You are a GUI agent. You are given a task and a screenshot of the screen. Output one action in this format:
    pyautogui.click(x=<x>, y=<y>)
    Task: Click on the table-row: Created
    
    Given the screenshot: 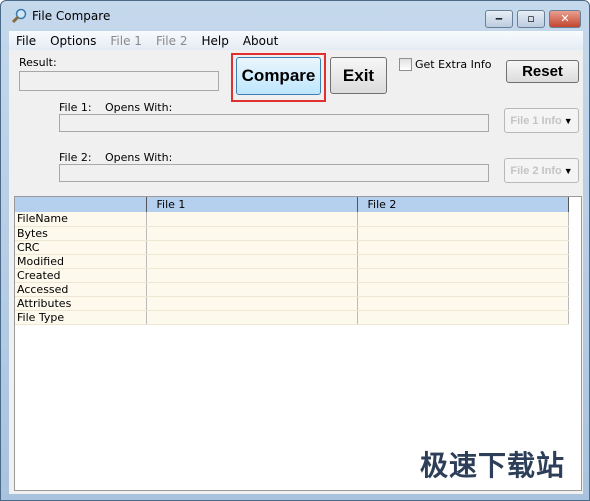 What is the action you would take?
    pyautogui.click(x=292, y=275)
    